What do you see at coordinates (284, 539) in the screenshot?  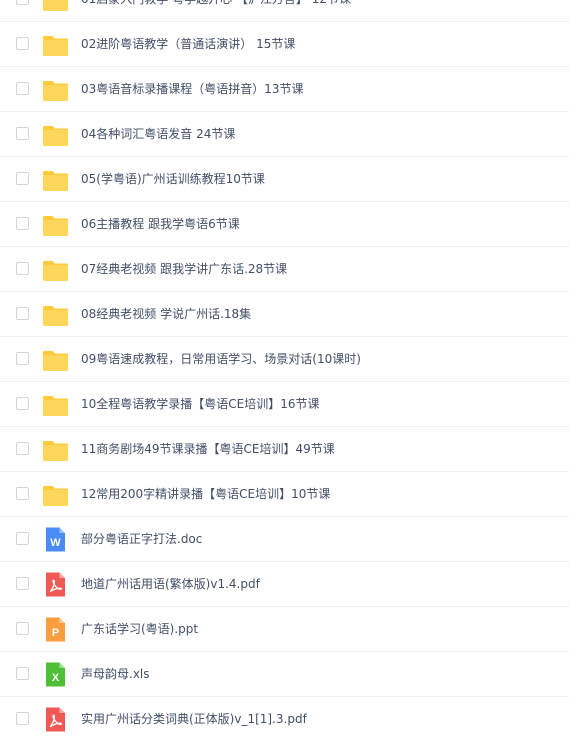 I see `file-row: W 部分粤语正字打法.doc` at bounding box center [284, 539].